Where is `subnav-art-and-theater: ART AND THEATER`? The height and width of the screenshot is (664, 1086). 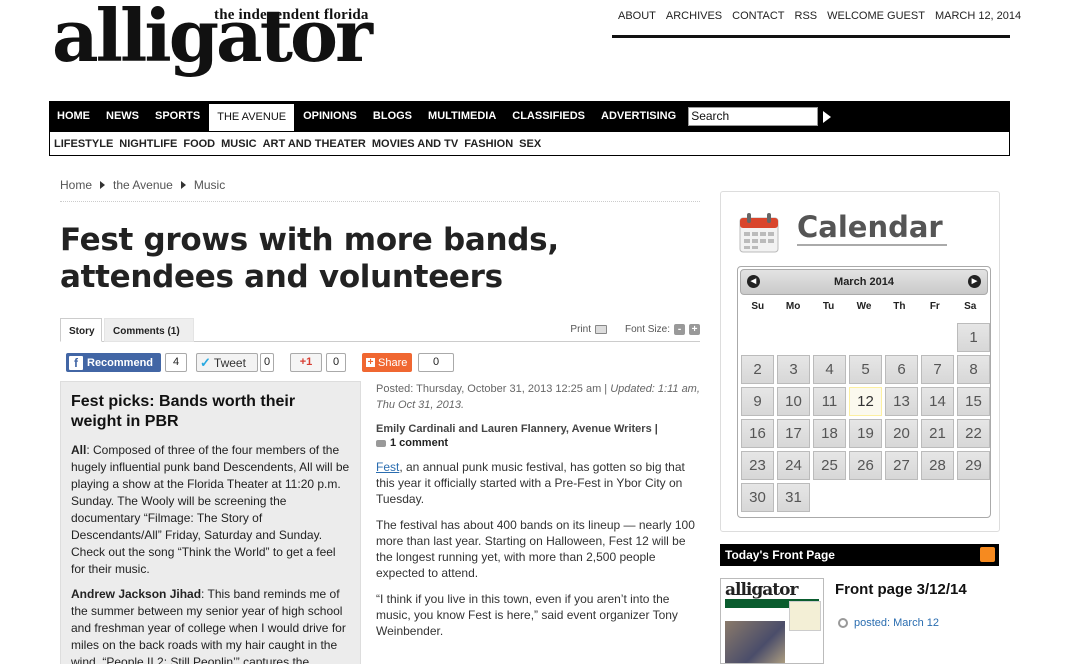 subnav-art-and-theater: ART AND THEATER is located at coordinates (314, 144).